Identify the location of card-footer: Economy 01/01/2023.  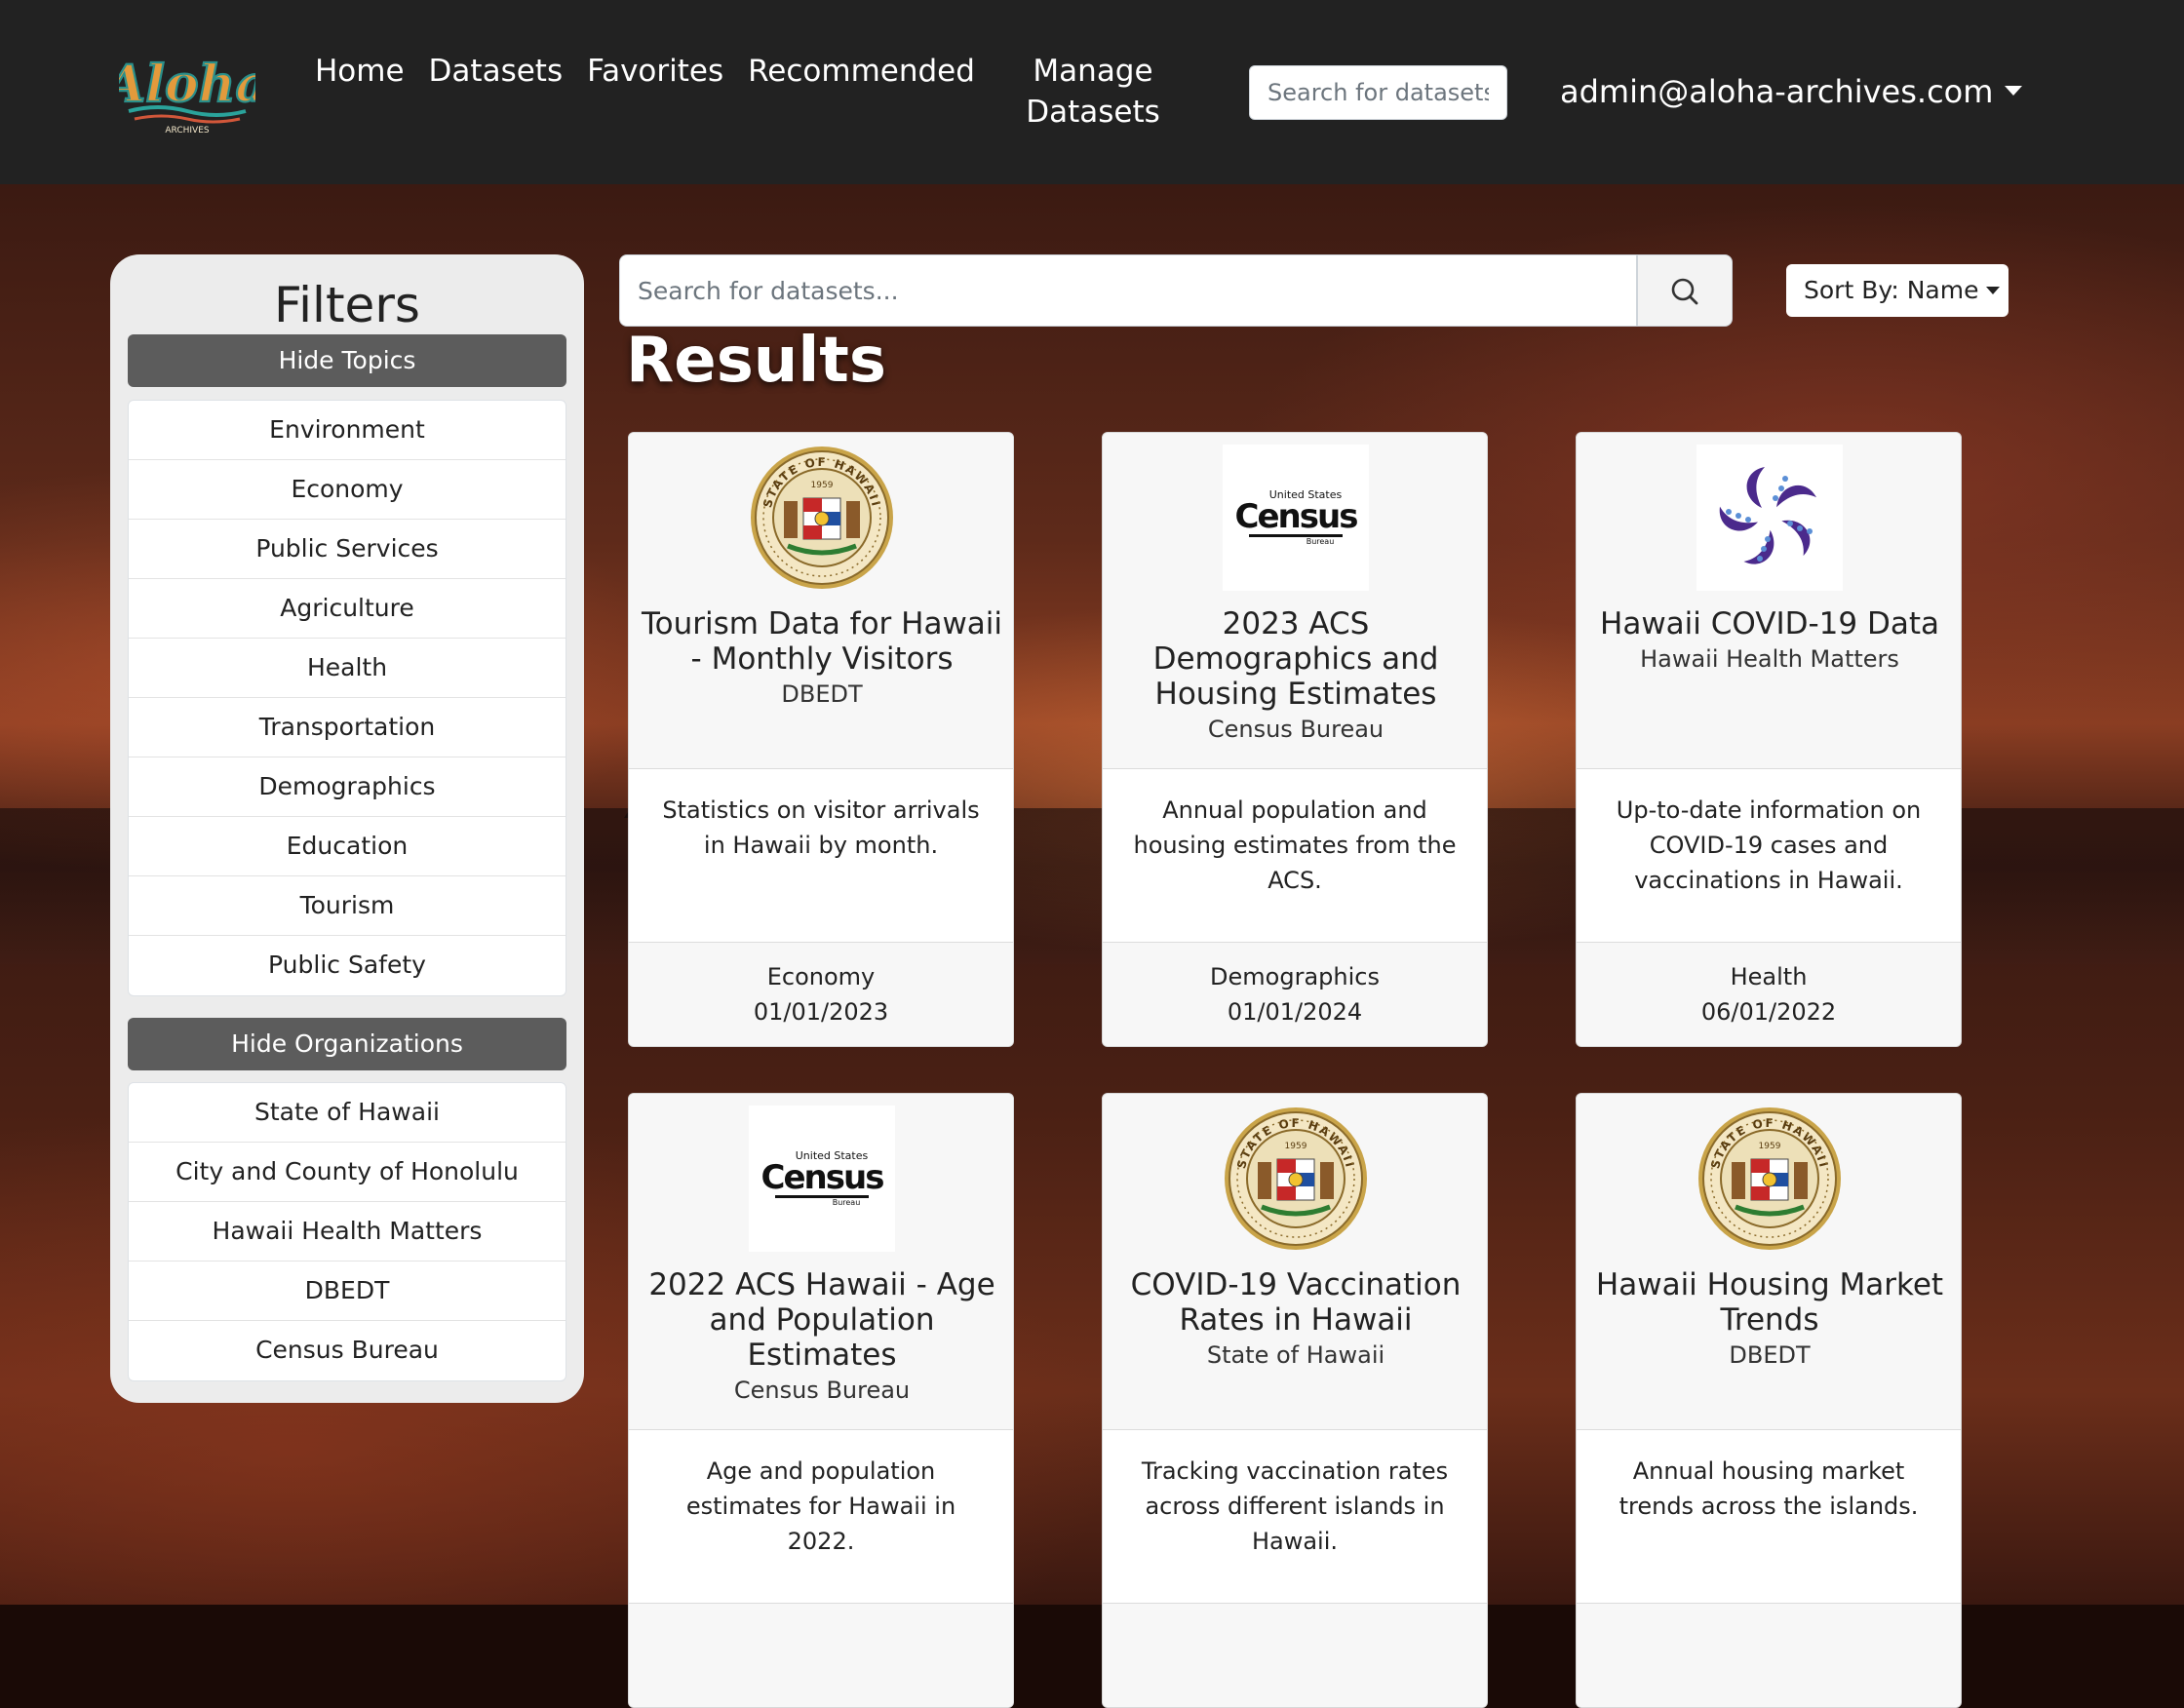
(821, 994).